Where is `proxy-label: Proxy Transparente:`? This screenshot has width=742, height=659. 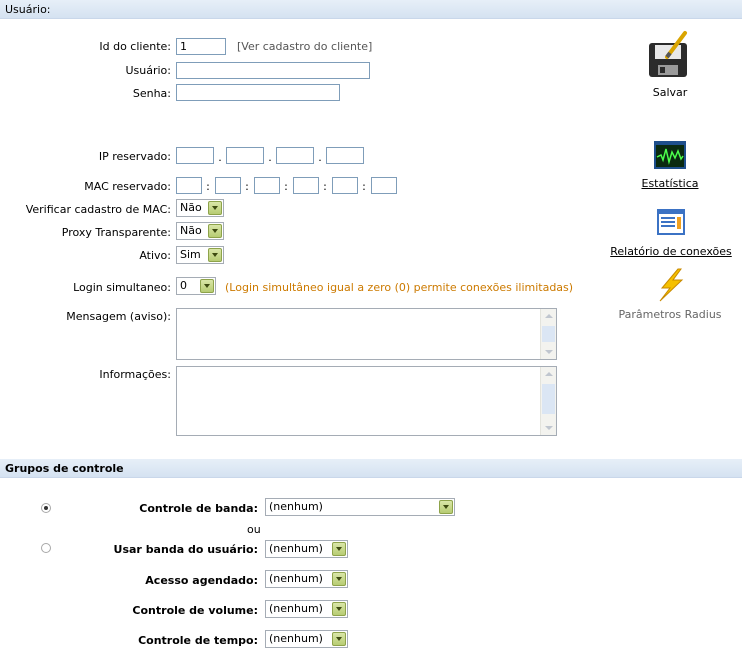 proxy-label: Proxy Transparente: is located at coordinates (116, 232).